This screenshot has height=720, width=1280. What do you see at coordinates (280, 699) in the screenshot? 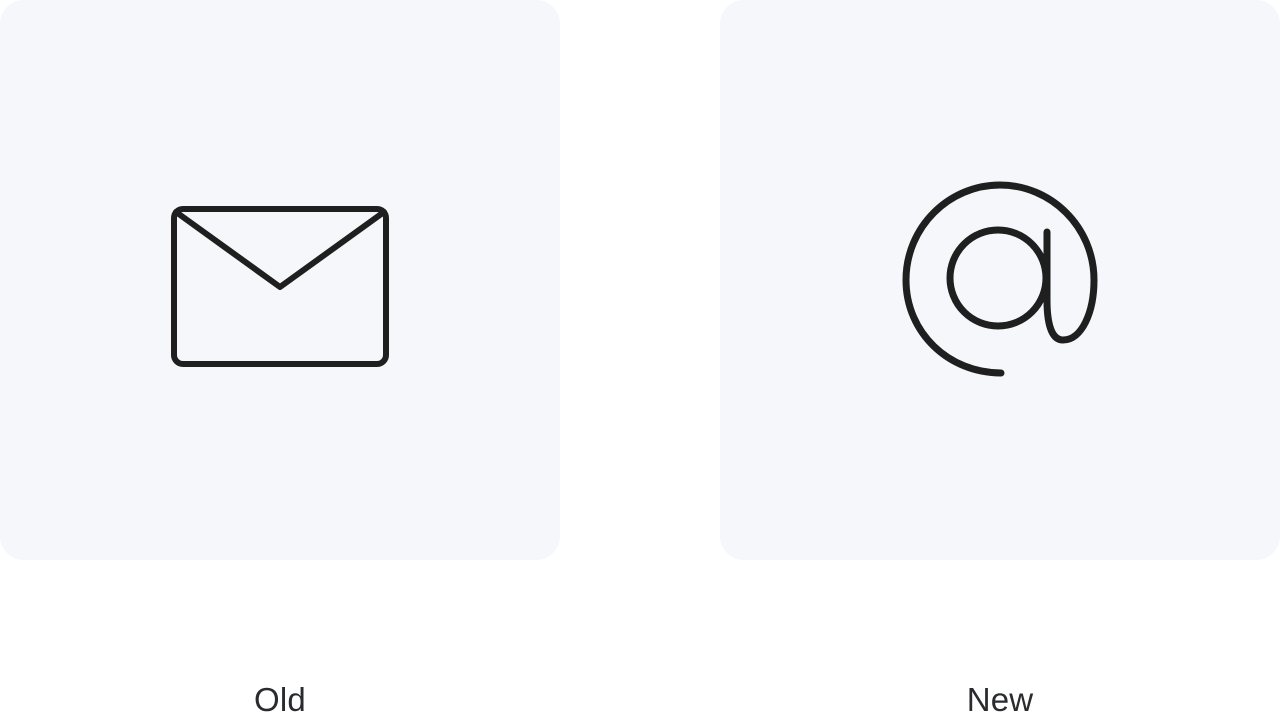
I see `old-label: Old` at bounding box center [280, 699].